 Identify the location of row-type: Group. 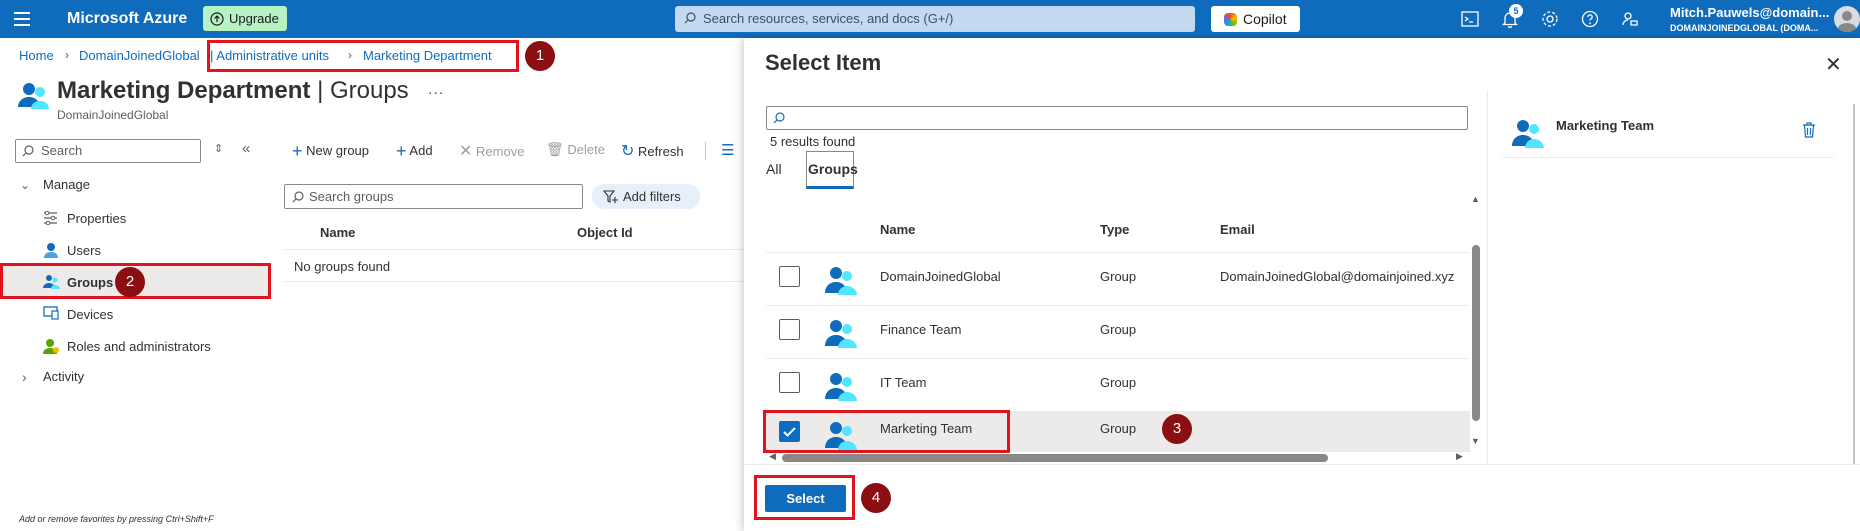
(1118, 329).